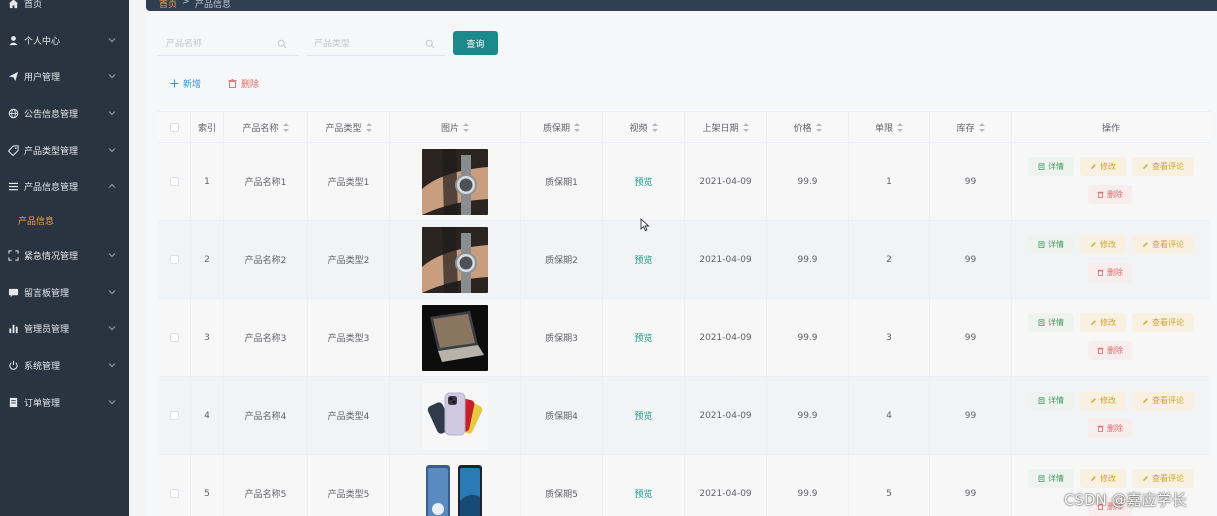 This screenshot has height=516, width=1217. Describe the element at coordinates (475, 43) in the screenshot. I see `query-button: 查询` at that location.